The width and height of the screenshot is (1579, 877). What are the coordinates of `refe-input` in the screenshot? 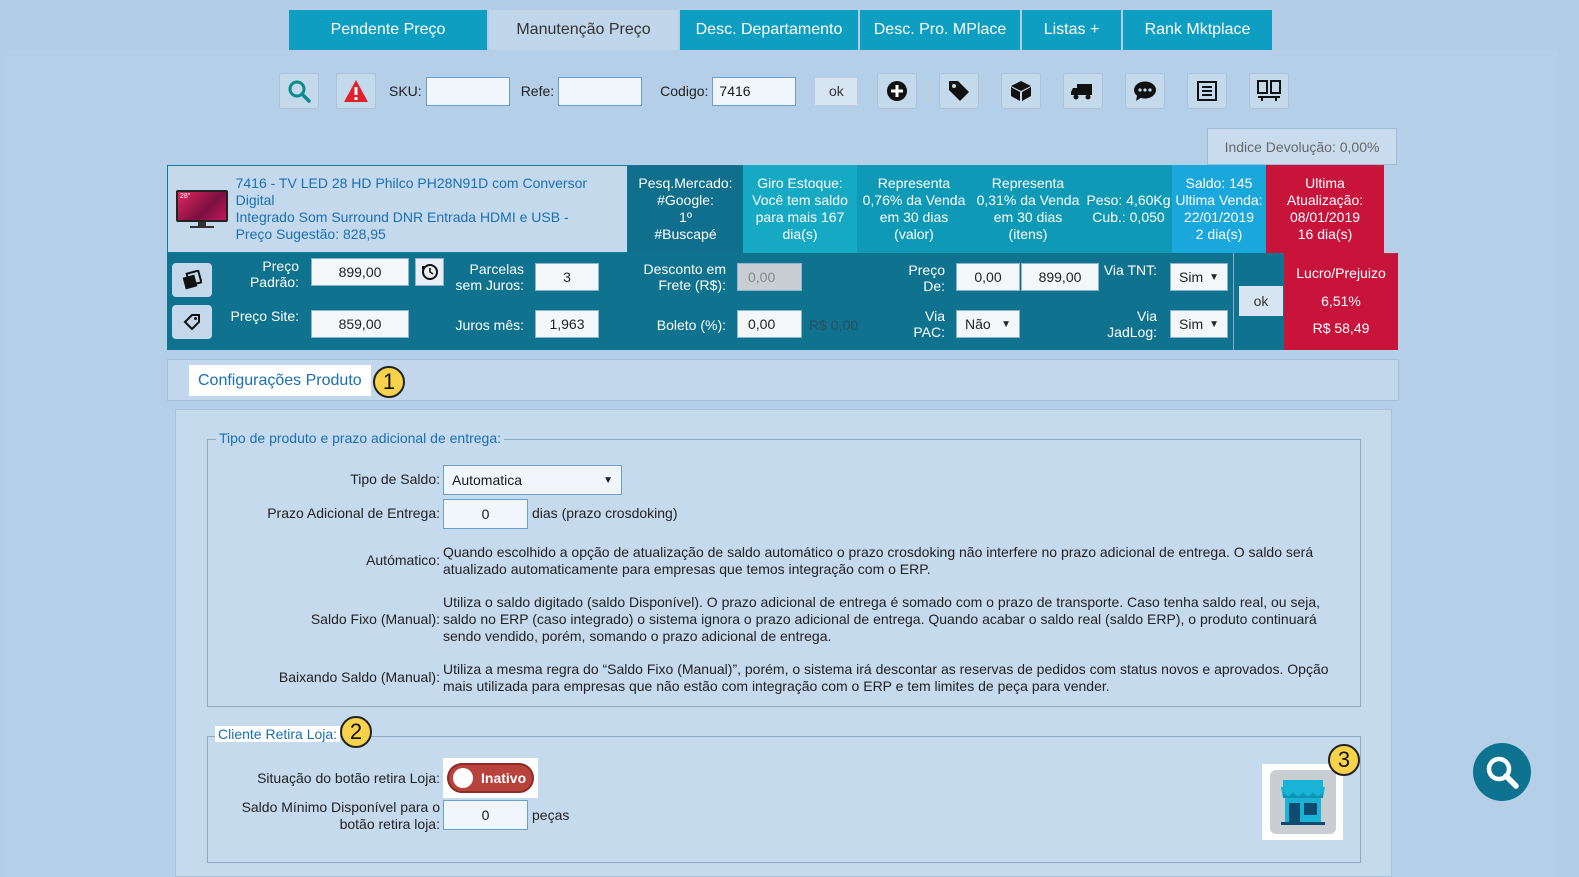 It's located at (600, 91).